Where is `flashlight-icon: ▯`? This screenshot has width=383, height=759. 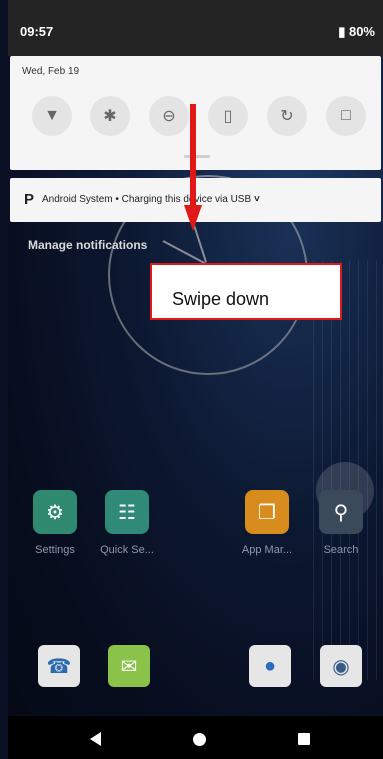
flashlight-icon: ▯ is located at coordinates (228, 116).